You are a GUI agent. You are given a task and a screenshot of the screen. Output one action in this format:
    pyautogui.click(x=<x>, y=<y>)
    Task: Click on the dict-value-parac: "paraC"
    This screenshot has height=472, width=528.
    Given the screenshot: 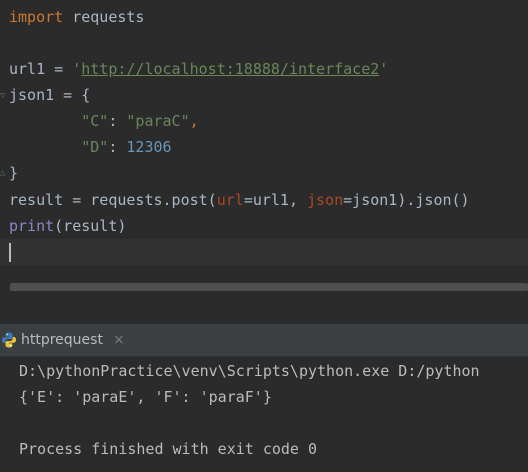 What is the action you would take?
    pyautogui.click(x=158, y=121)
    